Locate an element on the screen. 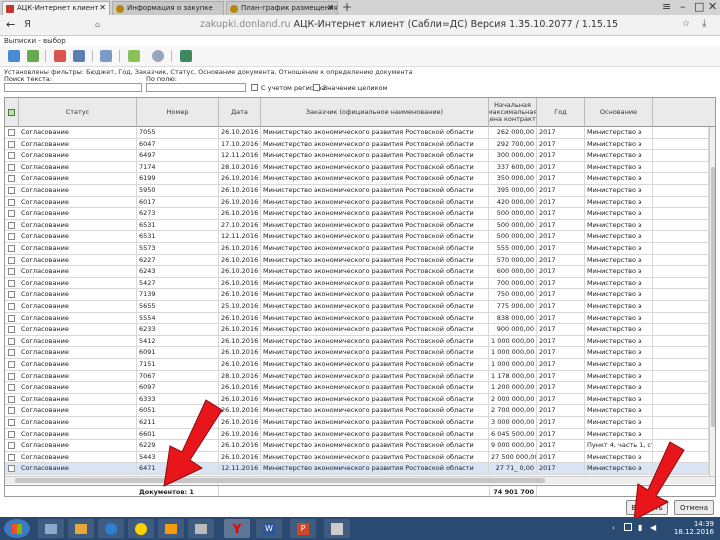  select-all-checkbox is located at coordinates (11, 112).